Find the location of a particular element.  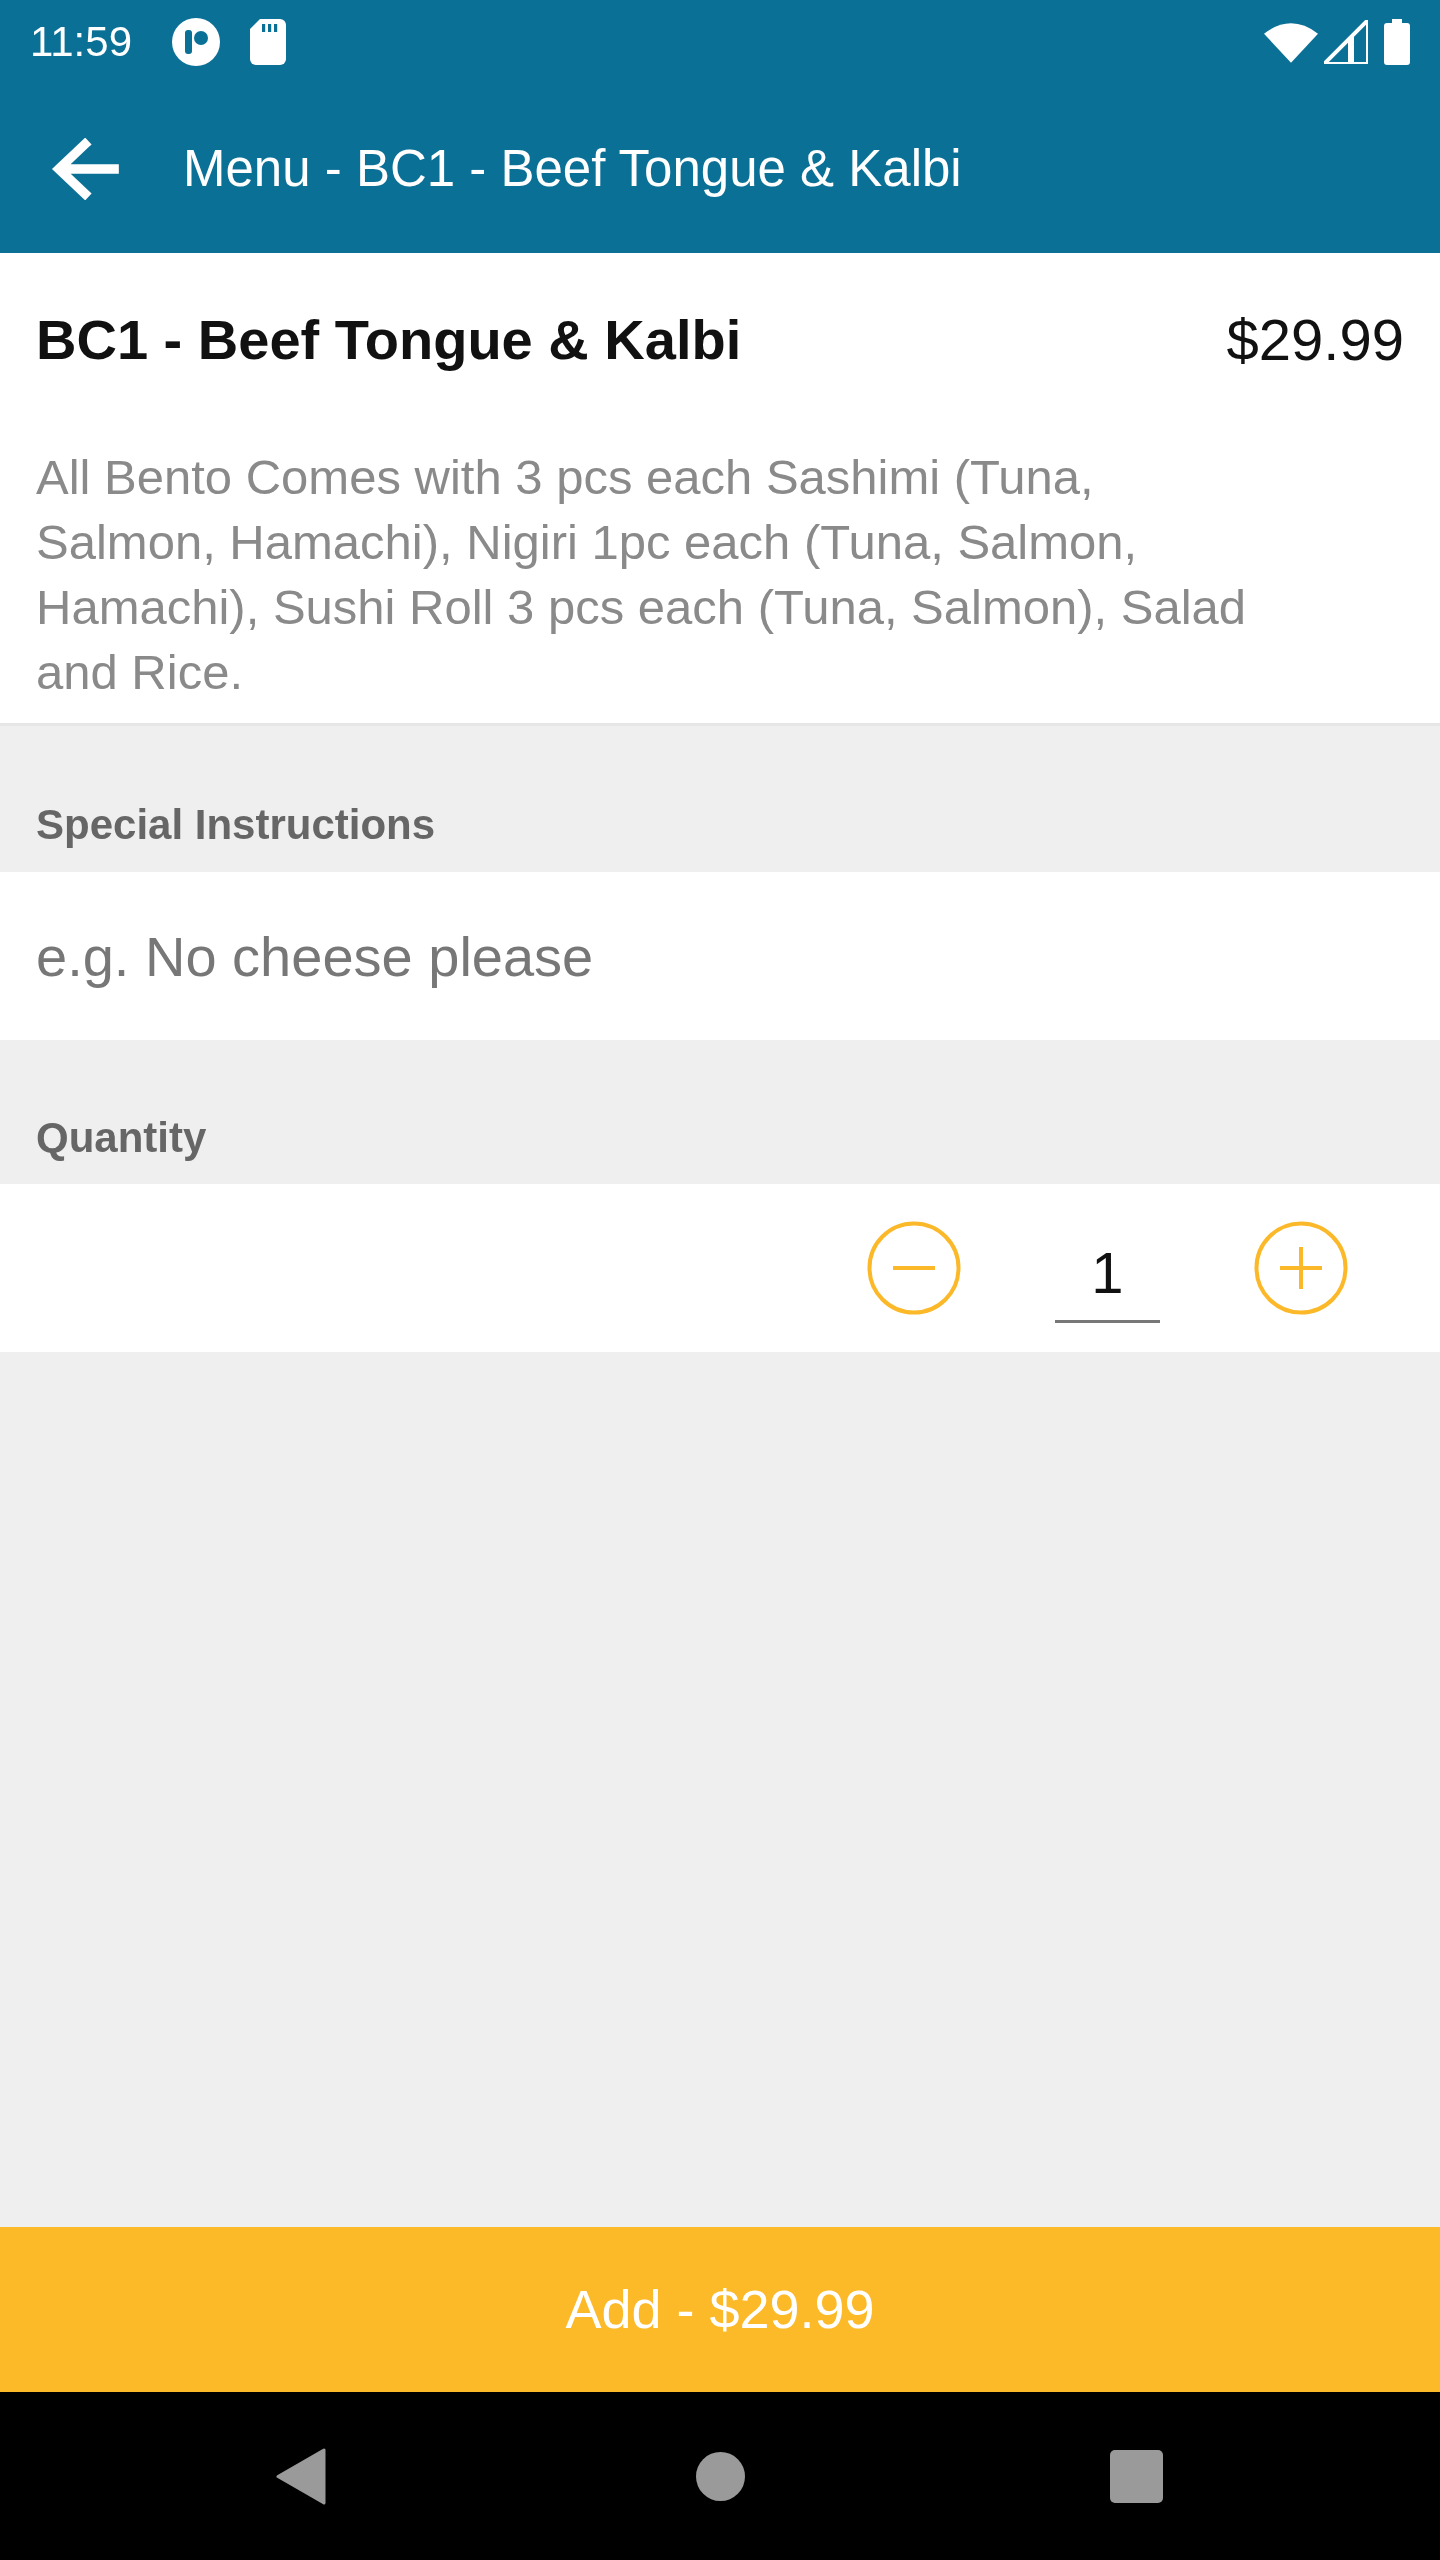

back-triangle-icon is located at coordinates (301, 2476).